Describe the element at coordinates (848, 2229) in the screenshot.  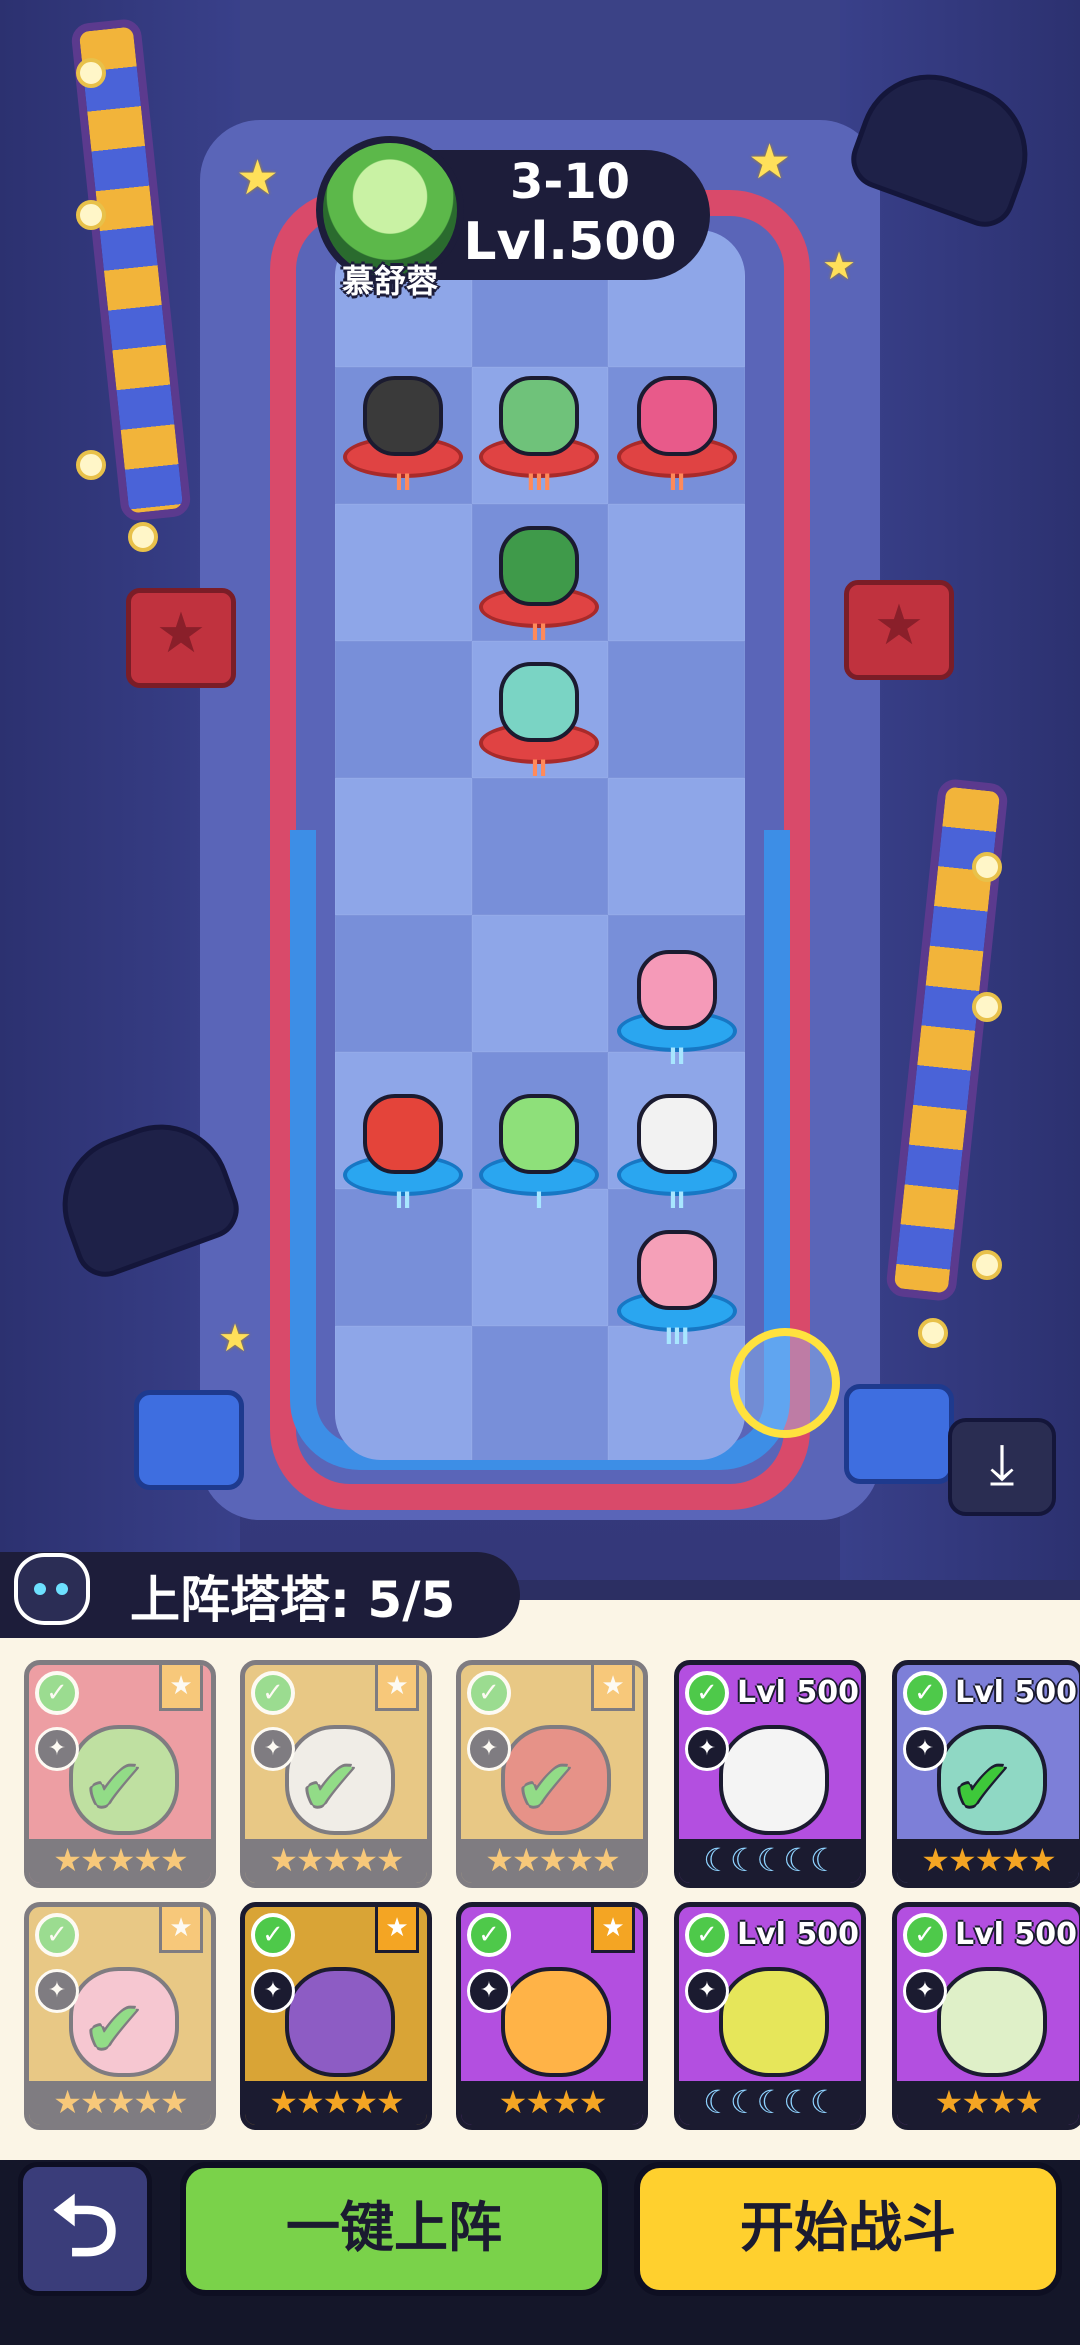
I see `start-battle-button: 开始战斗` at that location.